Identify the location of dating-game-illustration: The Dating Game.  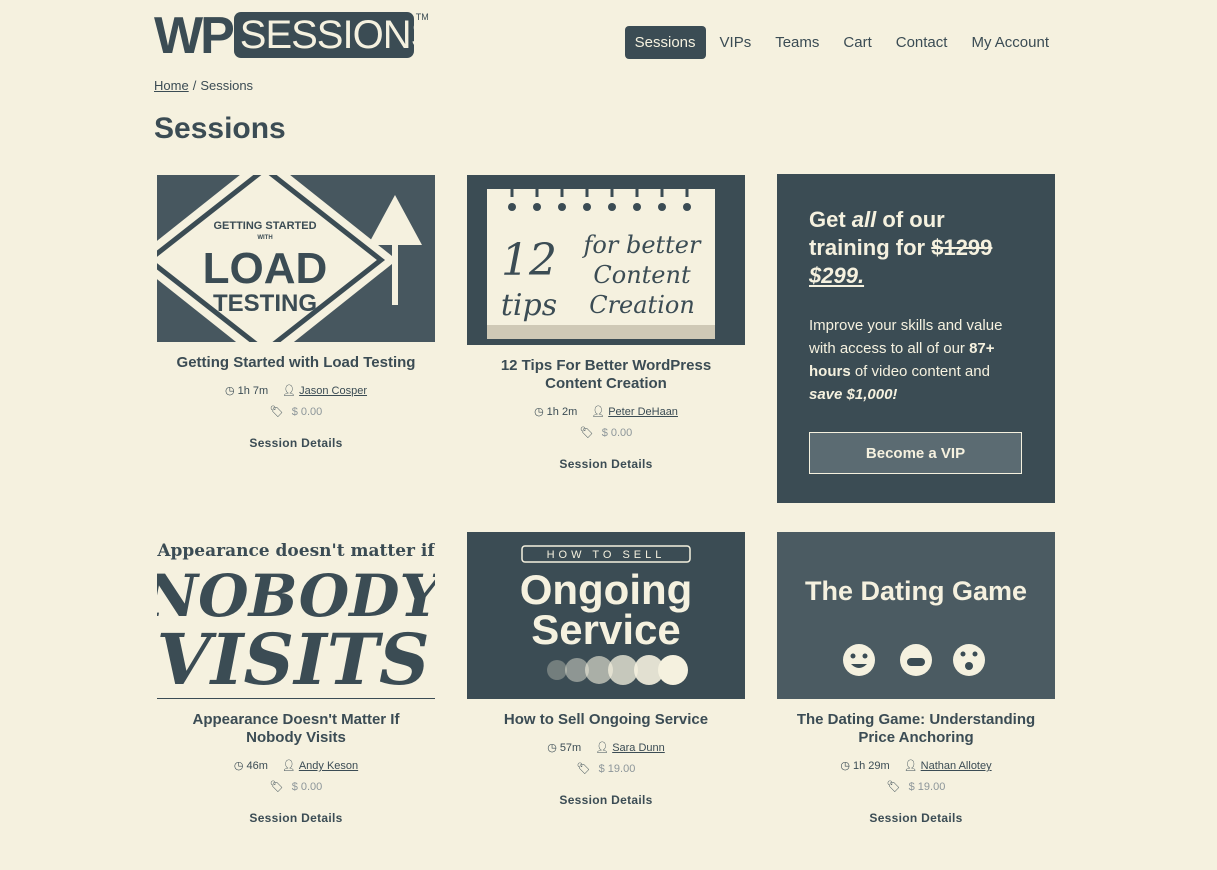
(916, 615).